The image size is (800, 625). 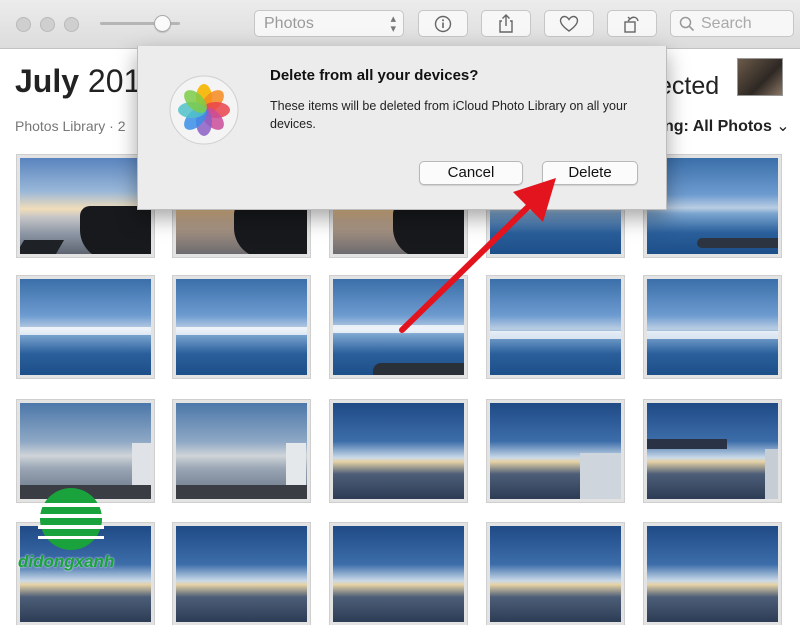 What do you see at coordinates (471, 173) in the screenshot?
I see `cancel-button: Cancel` at bounding box center [471, 173].